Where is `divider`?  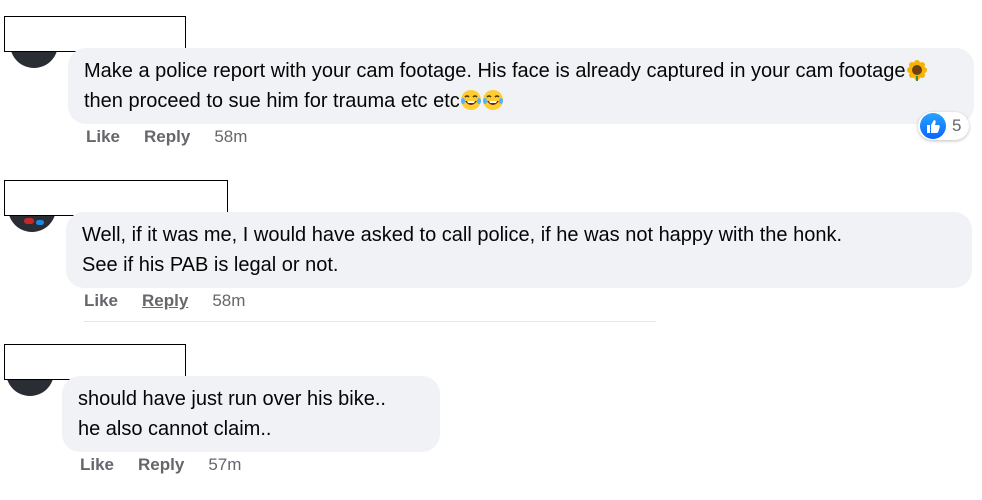 divider is located at coordinates (370, 321).